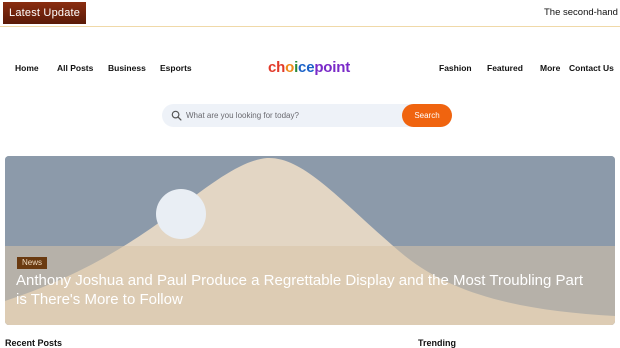 The image size is (620, 348). Describe the element at coordinates (176, 68) in the screenshot. I see `nav-esports: Esports` at that location.